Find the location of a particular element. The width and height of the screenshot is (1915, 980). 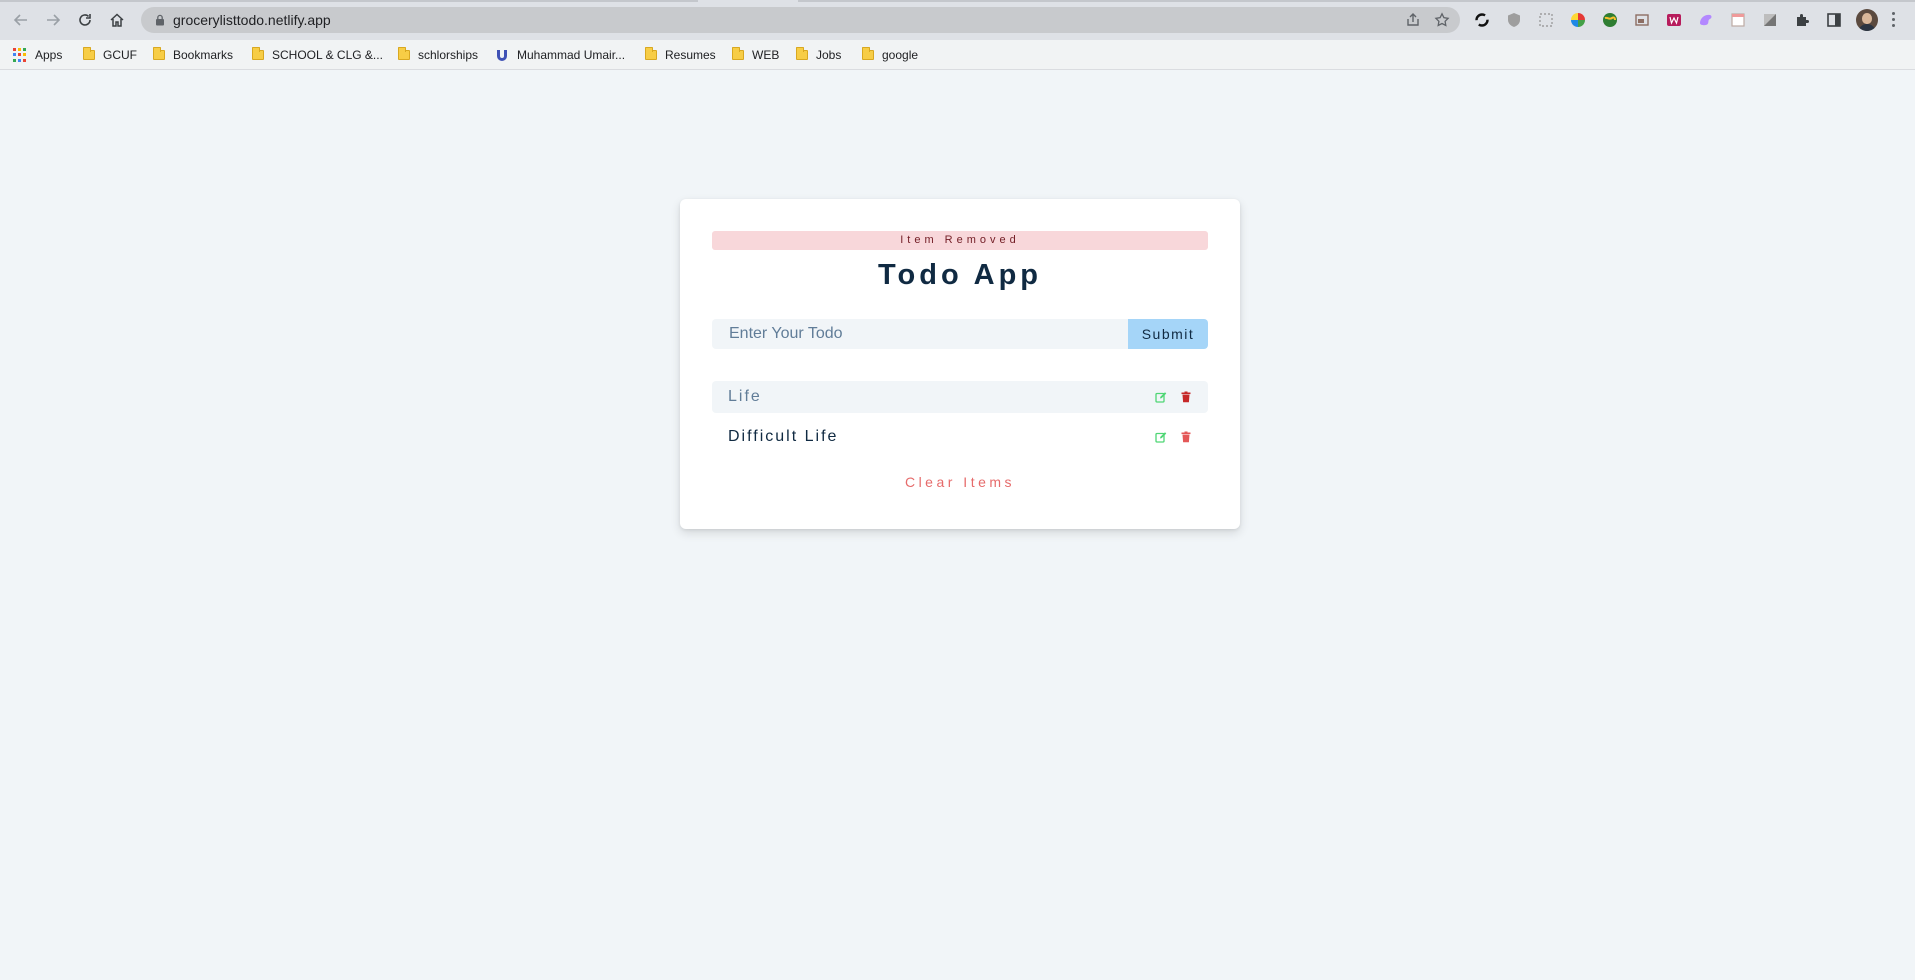

extension-wappalyzer-icon is located at coordinates (1674, 20).